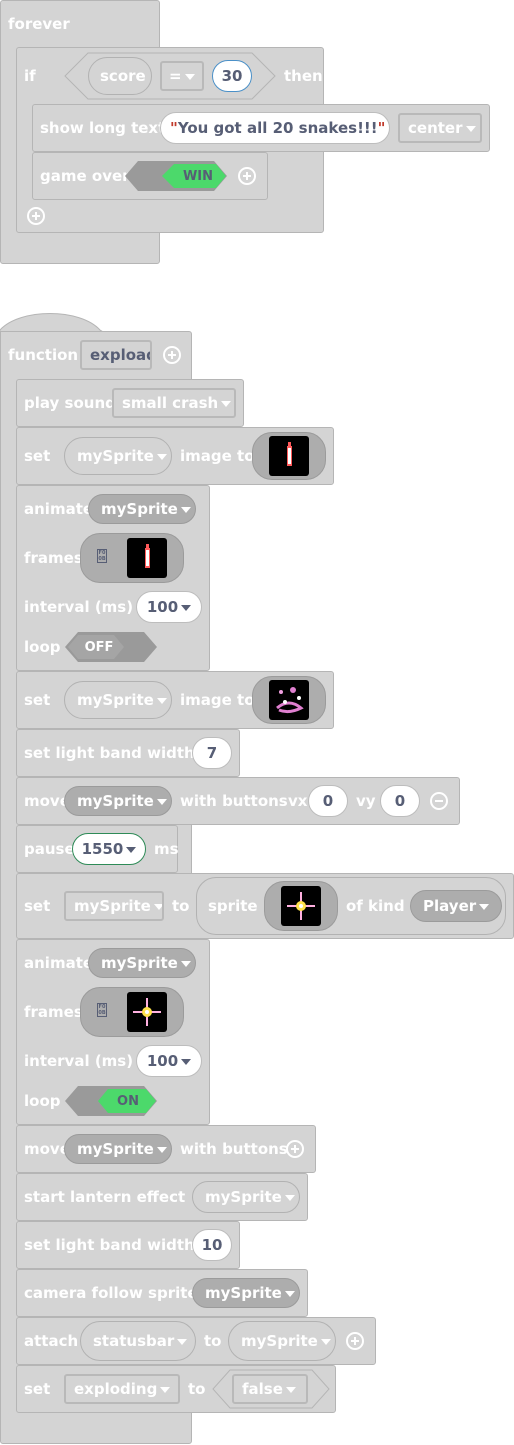 The height and width of the screenshot is (1445, 514). I want to click on camera-sprite-dropdown: mySprite, so click(246, 1293).